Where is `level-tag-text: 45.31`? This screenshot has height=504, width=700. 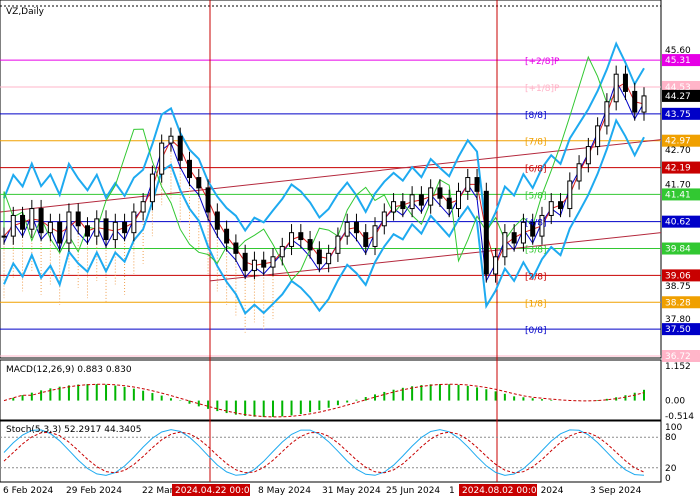
level-tag-text: 45.31 is located at coordinates (678, 61).